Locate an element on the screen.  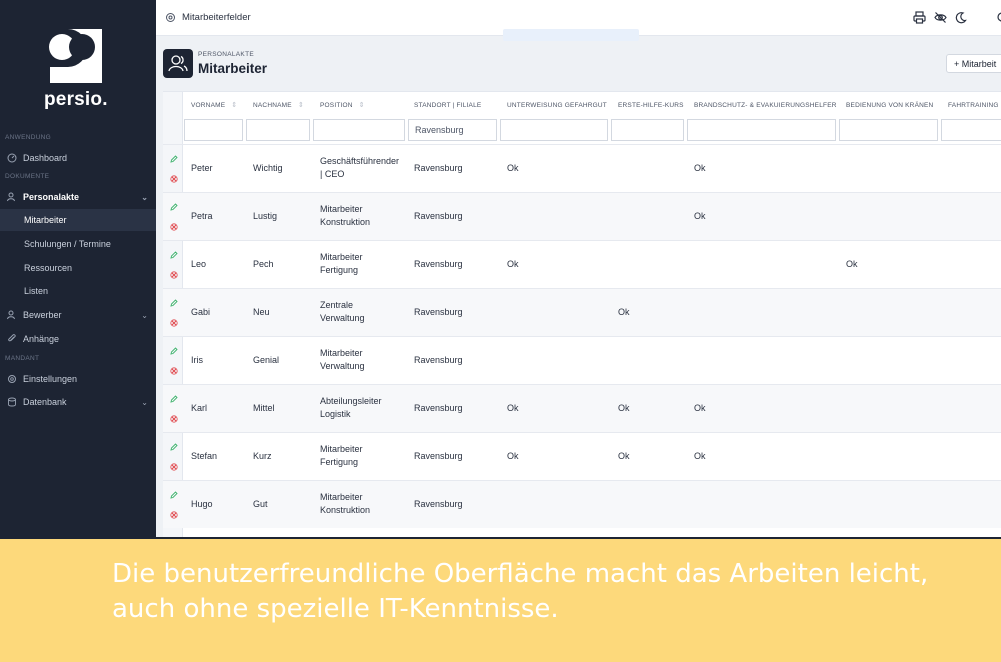
sidebar-item-anhaenge: Anhänge is located at coordinates (78, 339).